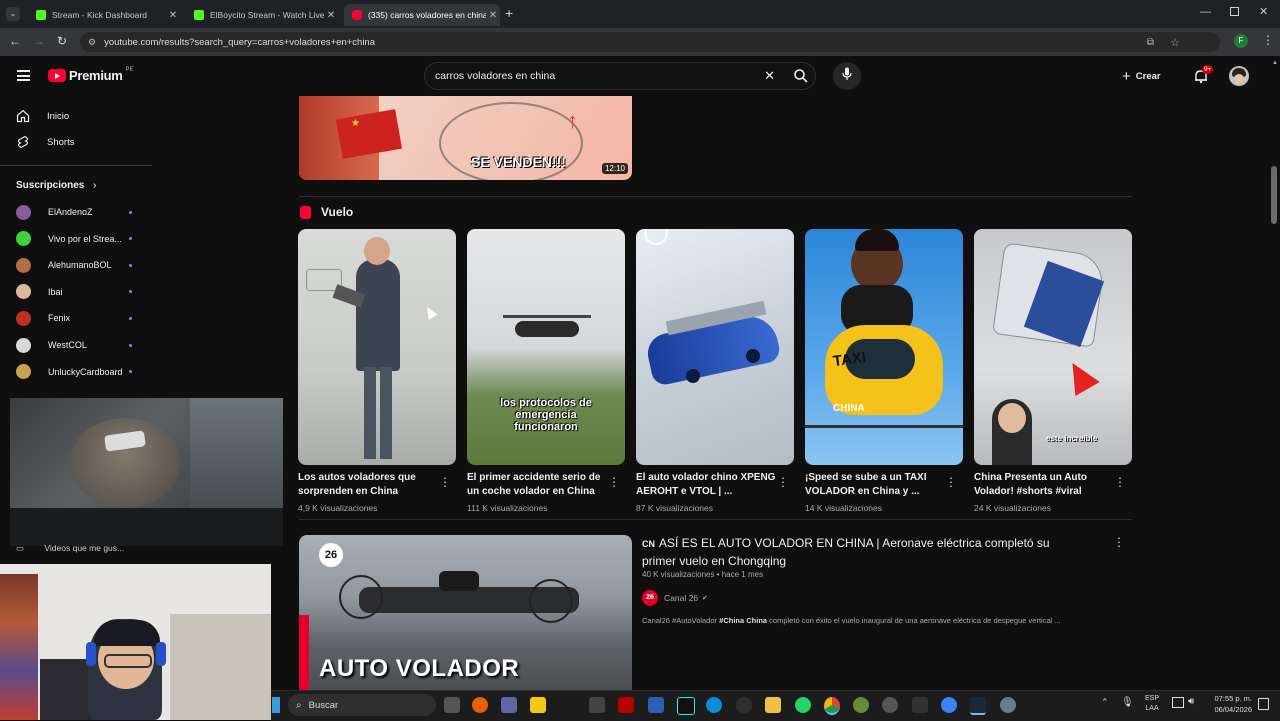  What do you see at coordinates (714, 705) in the screenshot?
I see `edge-icon` at bounding box center [714, 705].